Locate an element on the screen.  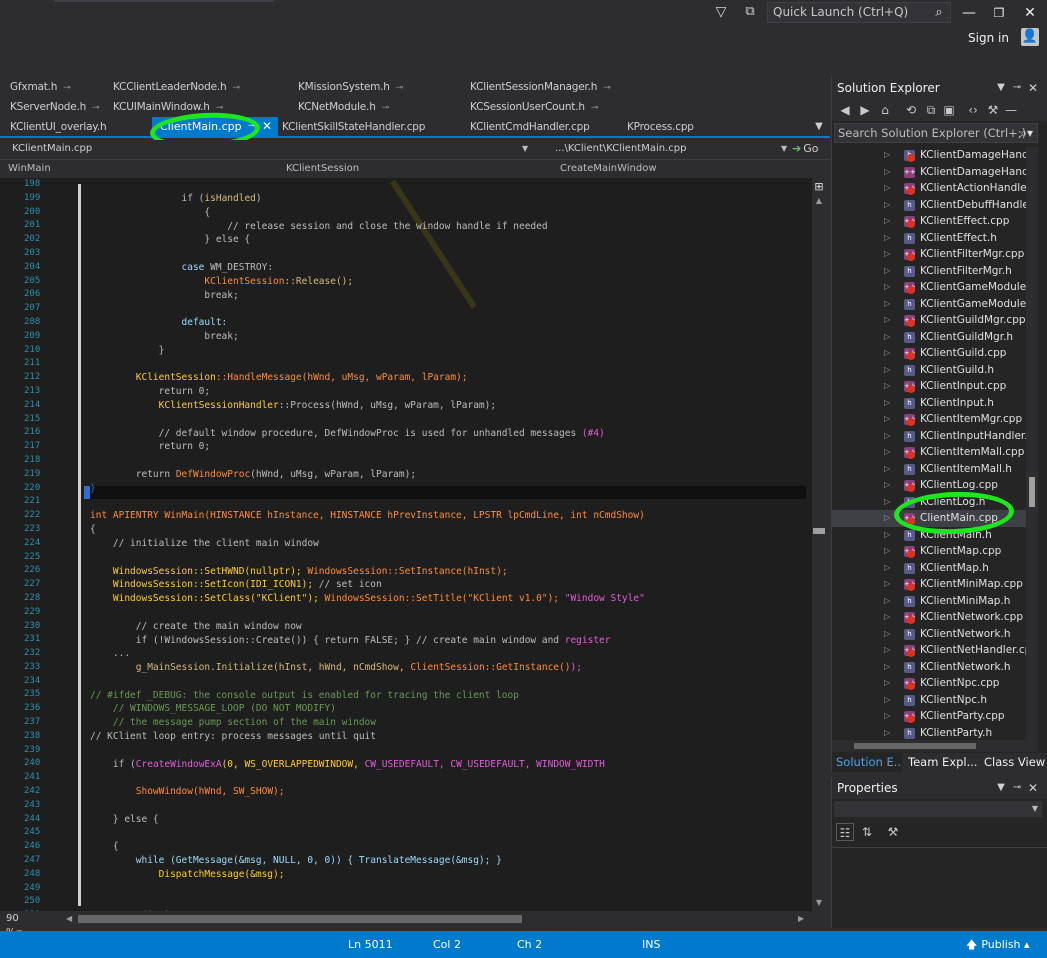
properties-wrench-icon: ⚒ is located at coordinates (993, 110).